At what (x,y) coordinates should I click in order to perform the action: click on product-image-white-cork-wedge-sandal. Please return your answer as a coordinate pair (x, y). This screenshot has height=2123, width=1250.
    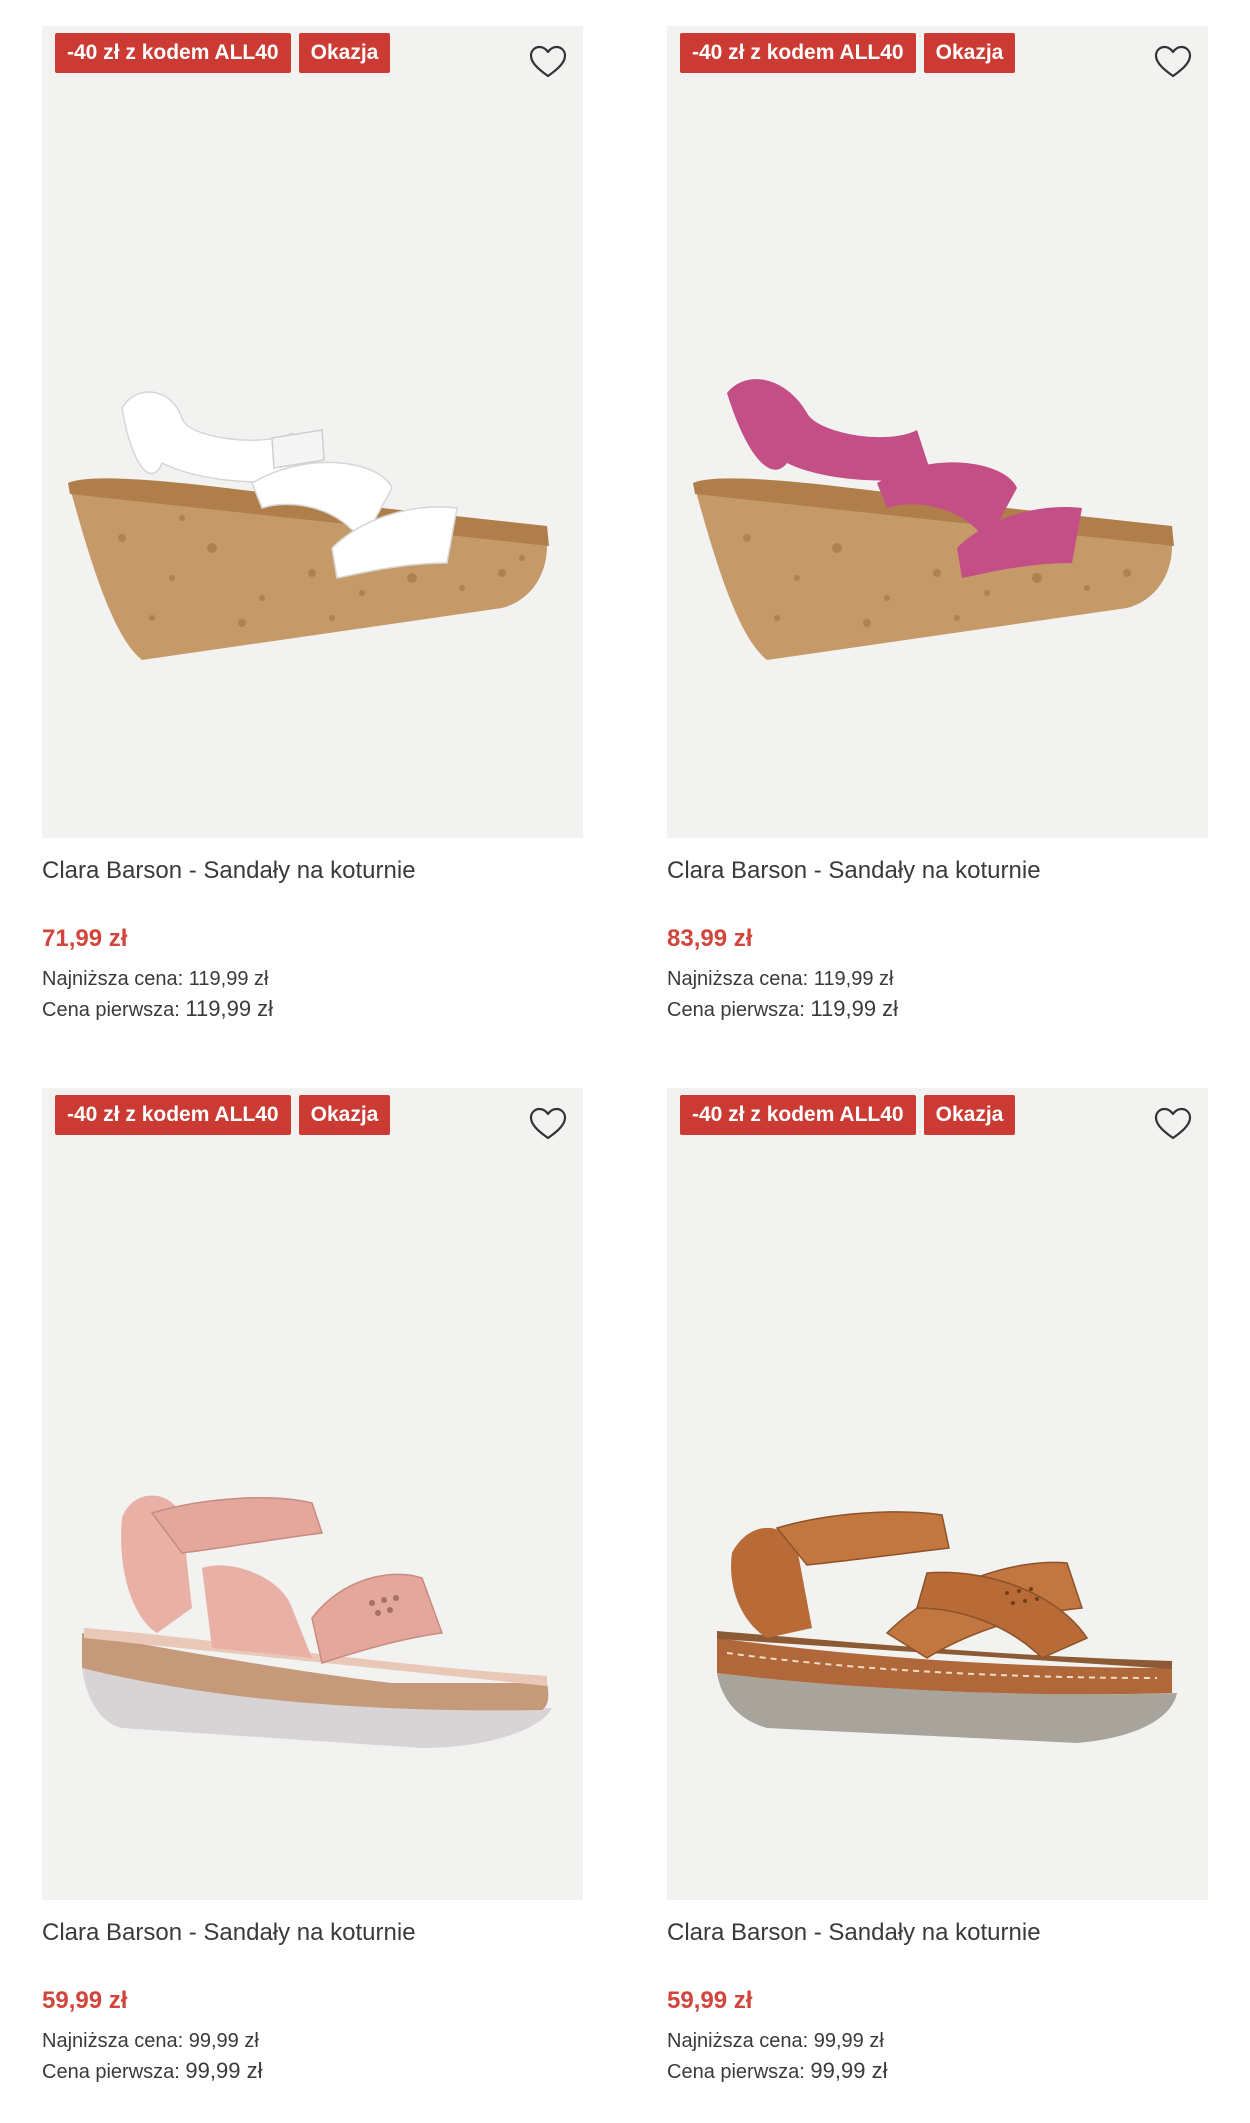
    Looking at the image, I should click on (312, 538).